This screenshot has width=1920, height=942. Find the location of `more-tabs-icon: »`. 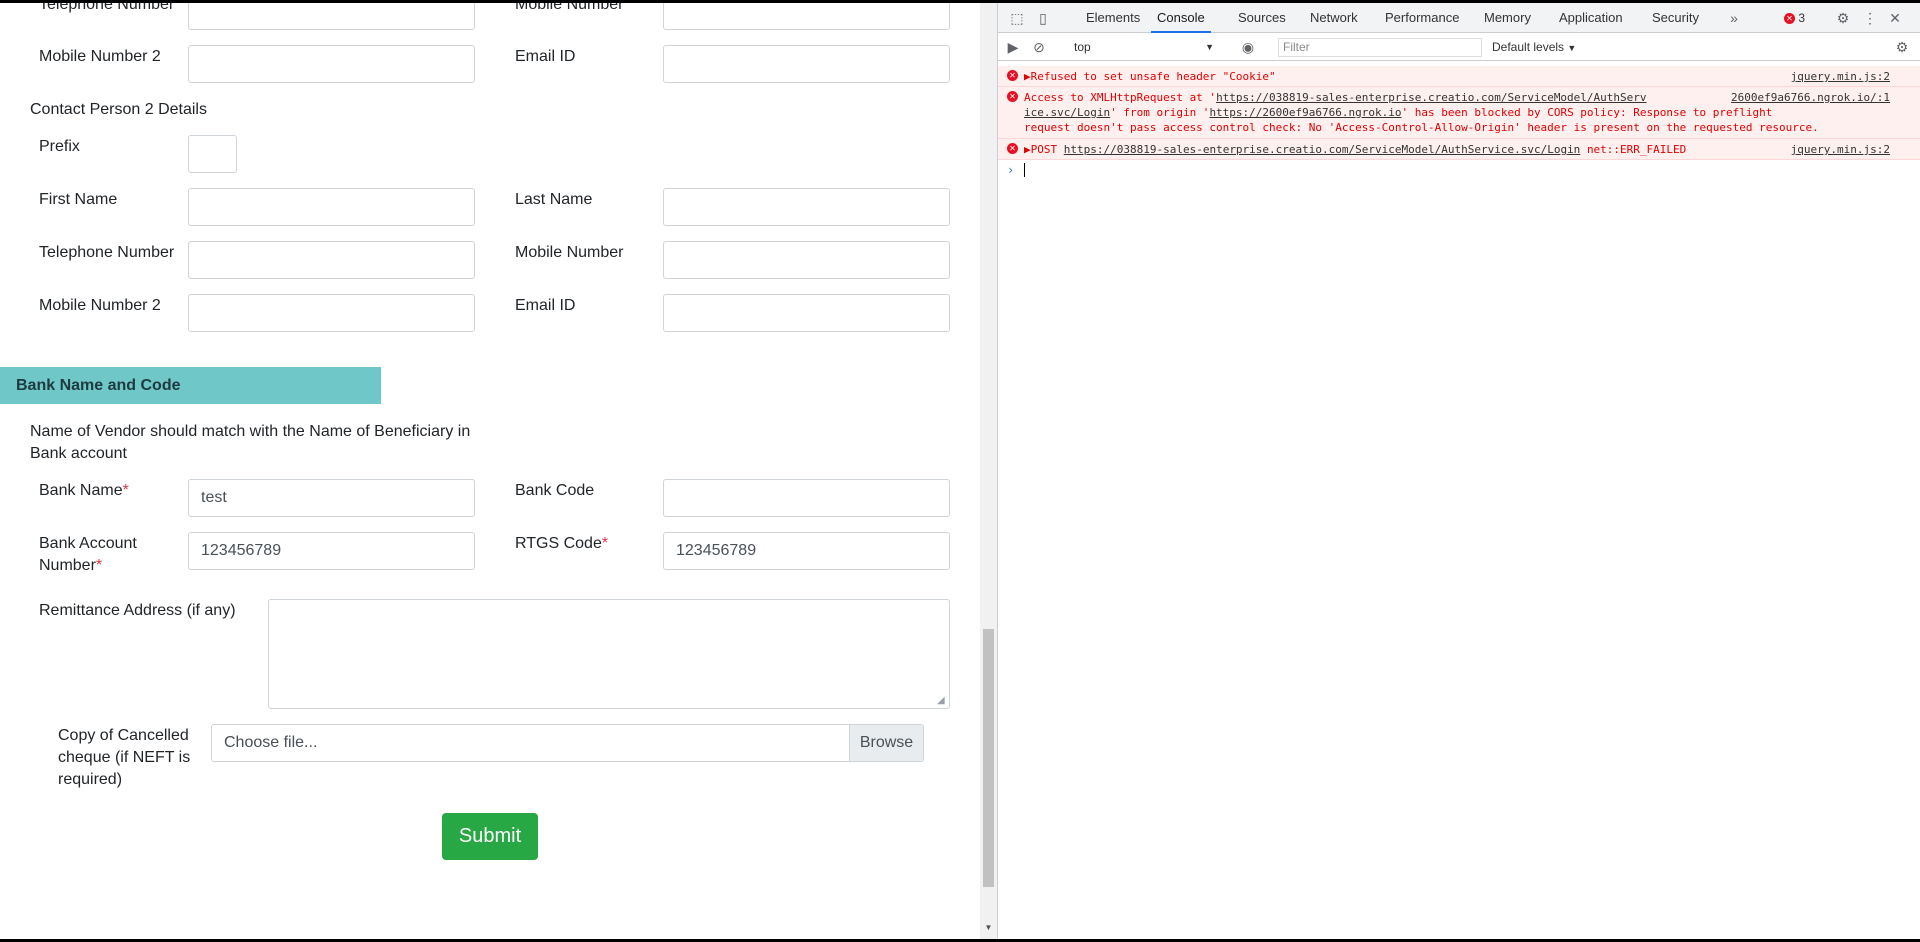

more-tabs-icon: » is located at coordinates (1734, 18).